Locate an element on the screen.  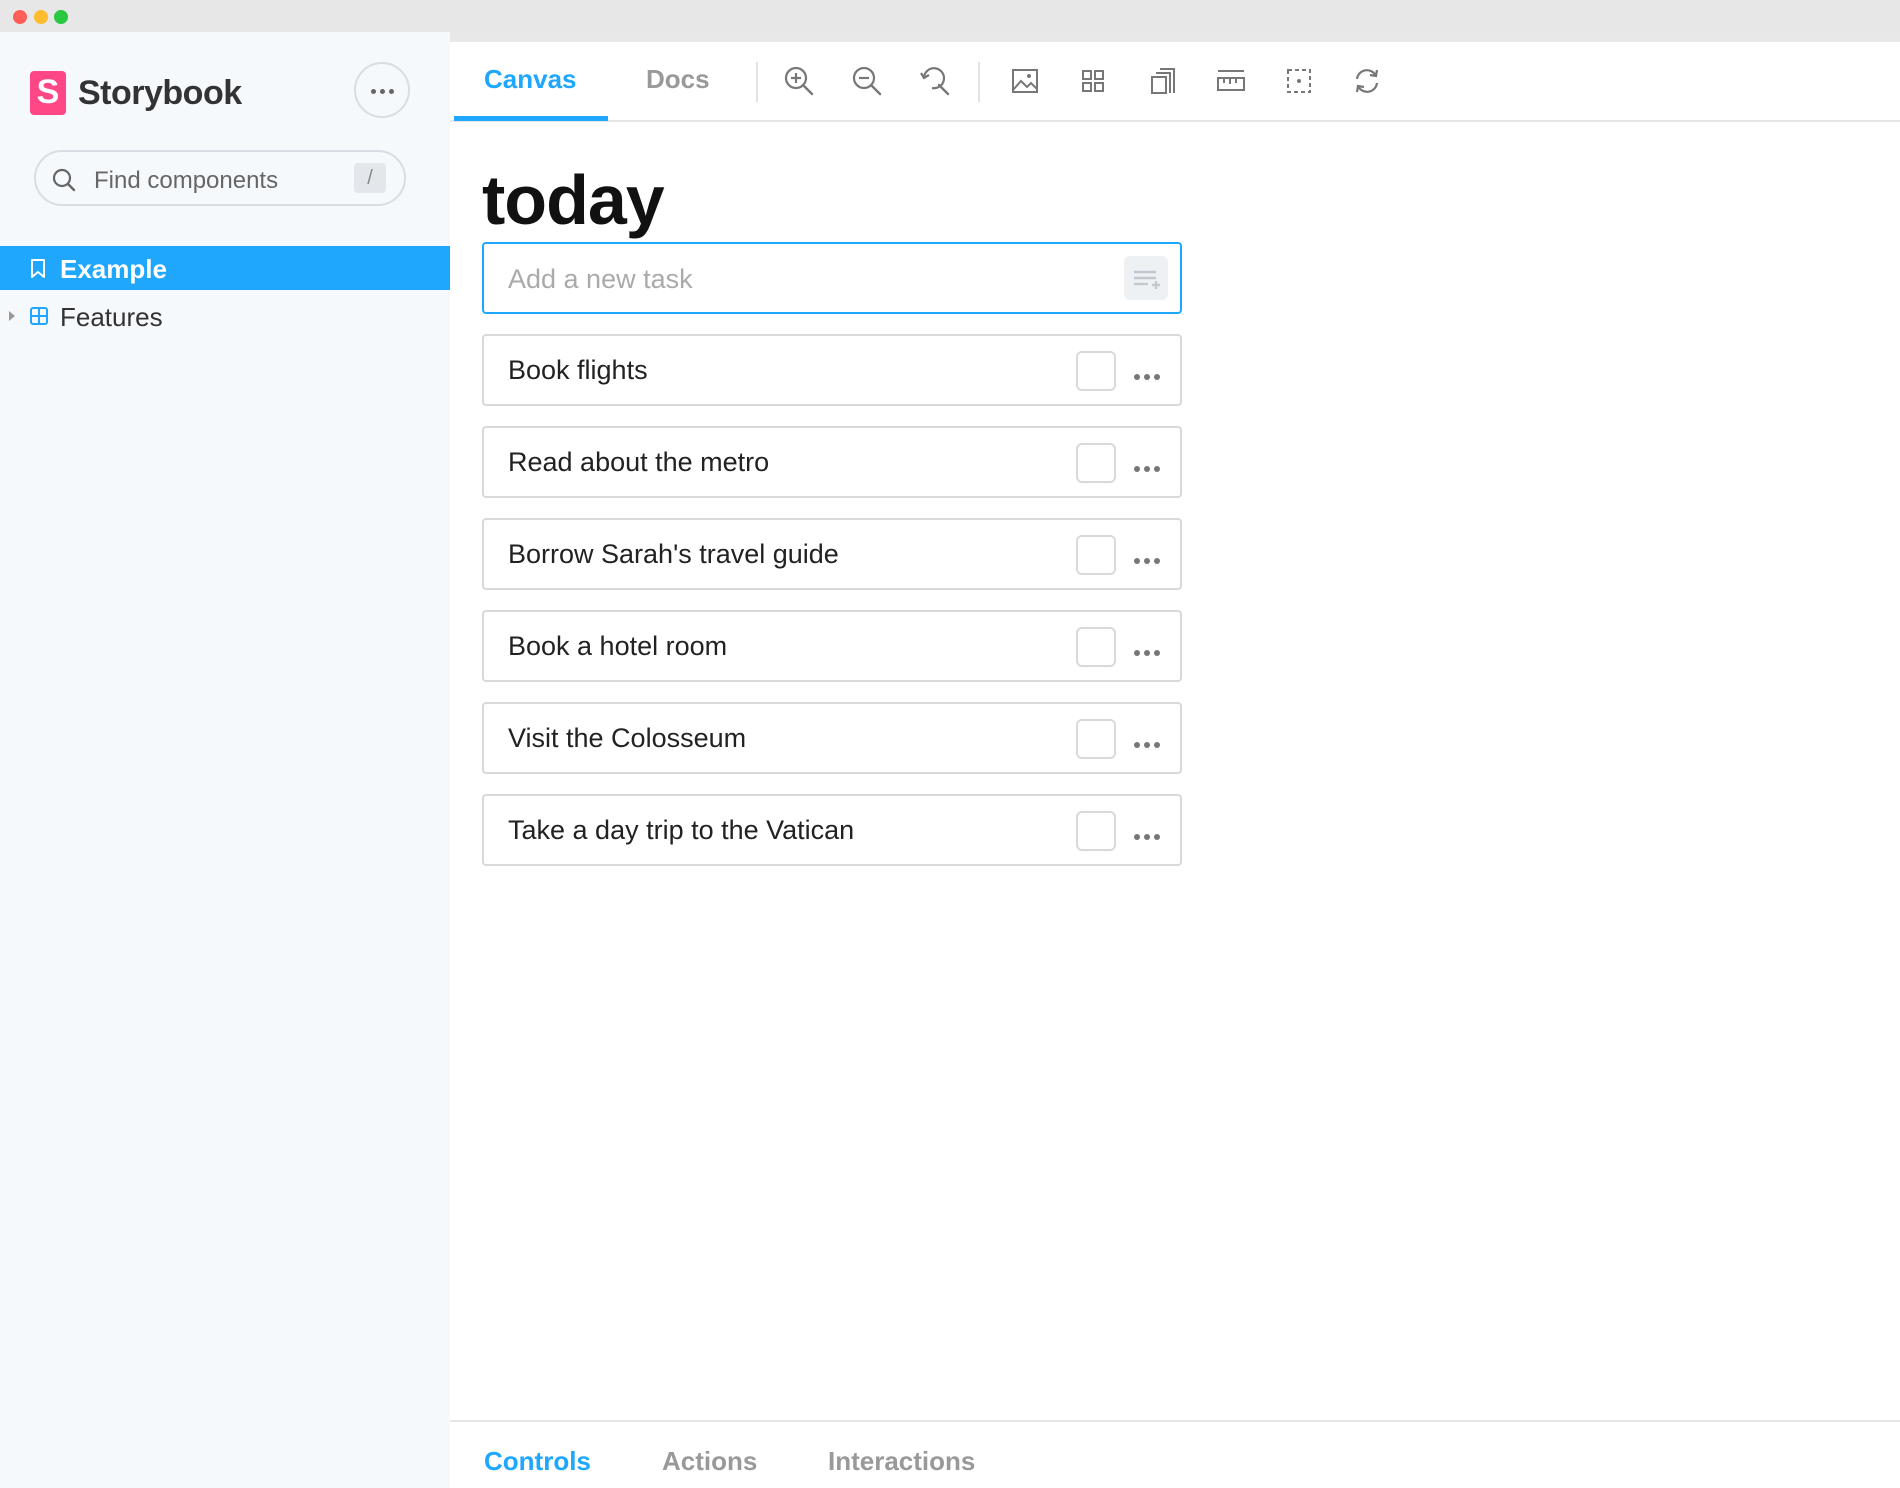
tab-controls: Controls is located at coordinates (537, 1461).